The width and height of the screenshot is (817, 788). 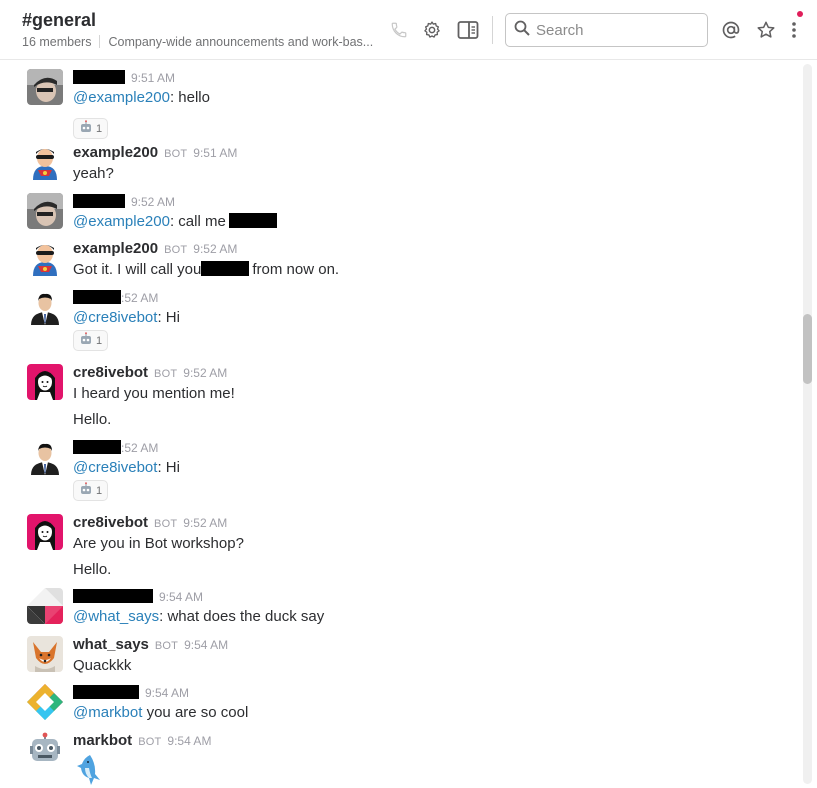 What do you see at coordinates (102, 740) in the screenshot?
I see `author-name: markbot` at bounding box center [102, 740].